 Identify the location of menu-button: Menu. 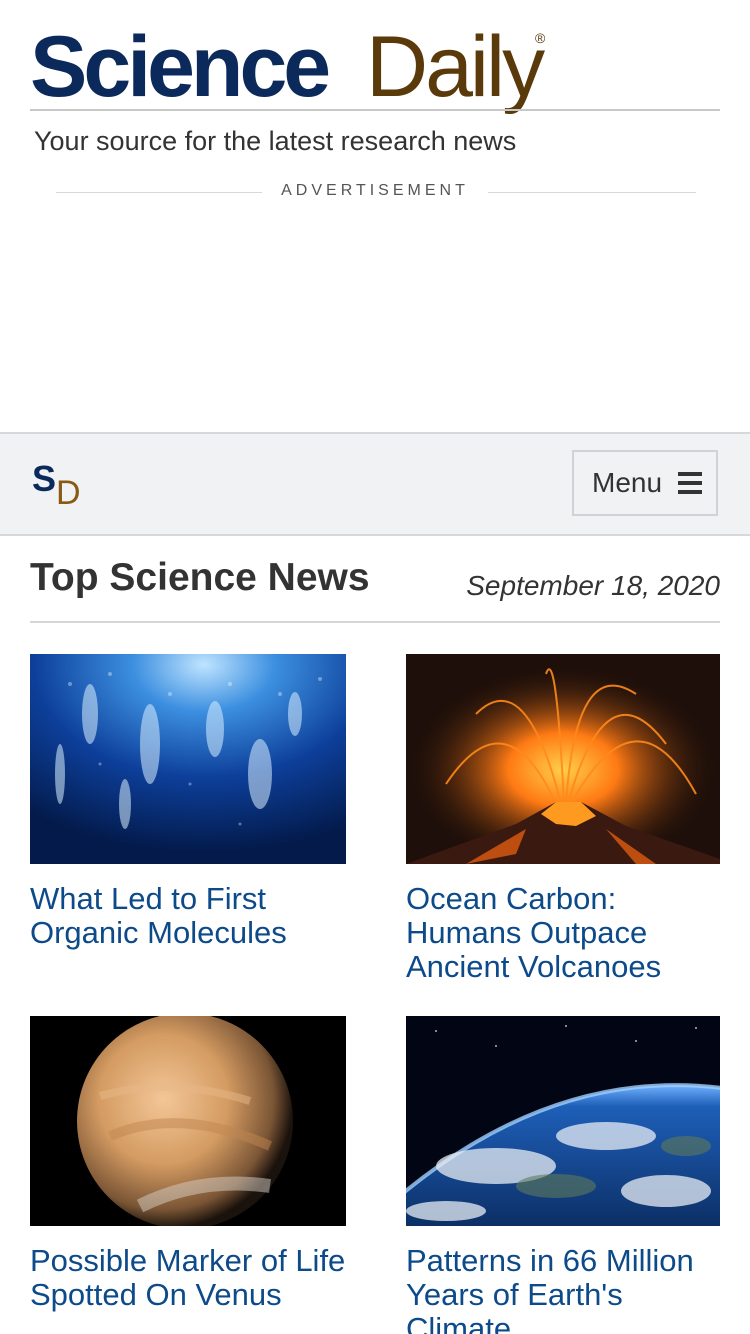
(645, 483).